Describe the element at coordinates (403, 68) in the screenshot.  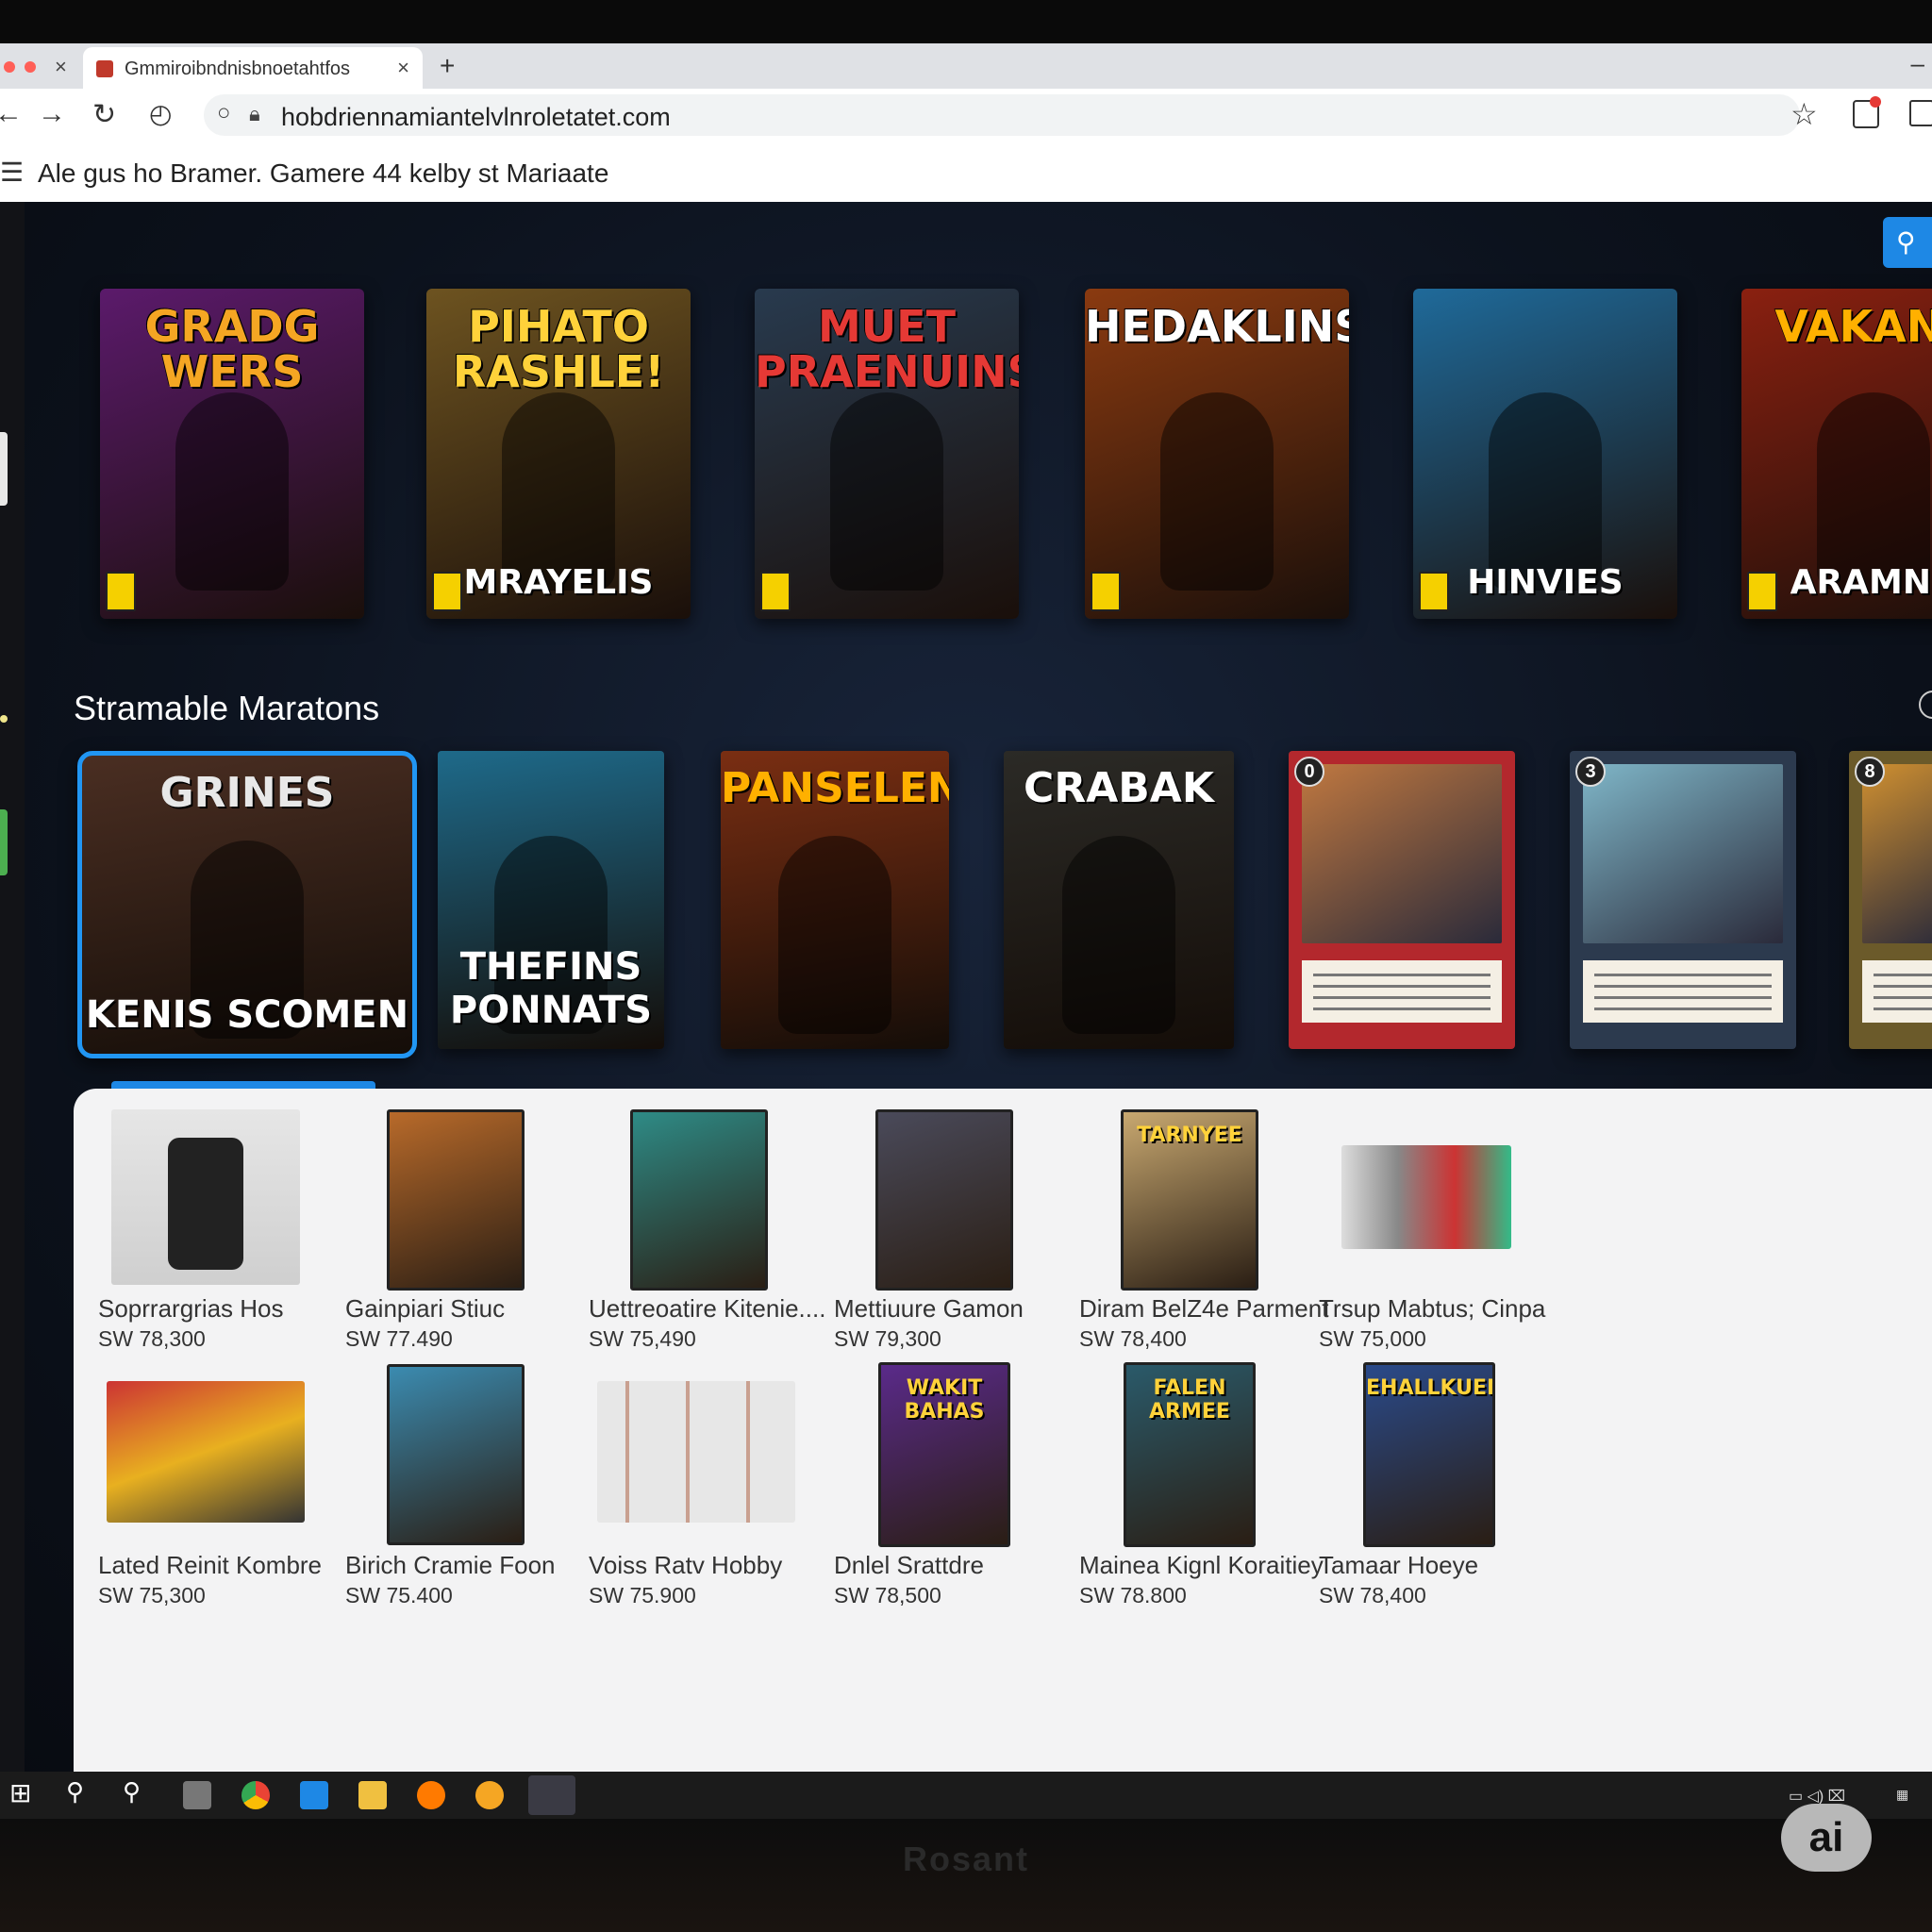
I see `tab-close-icon: ×` at that location.